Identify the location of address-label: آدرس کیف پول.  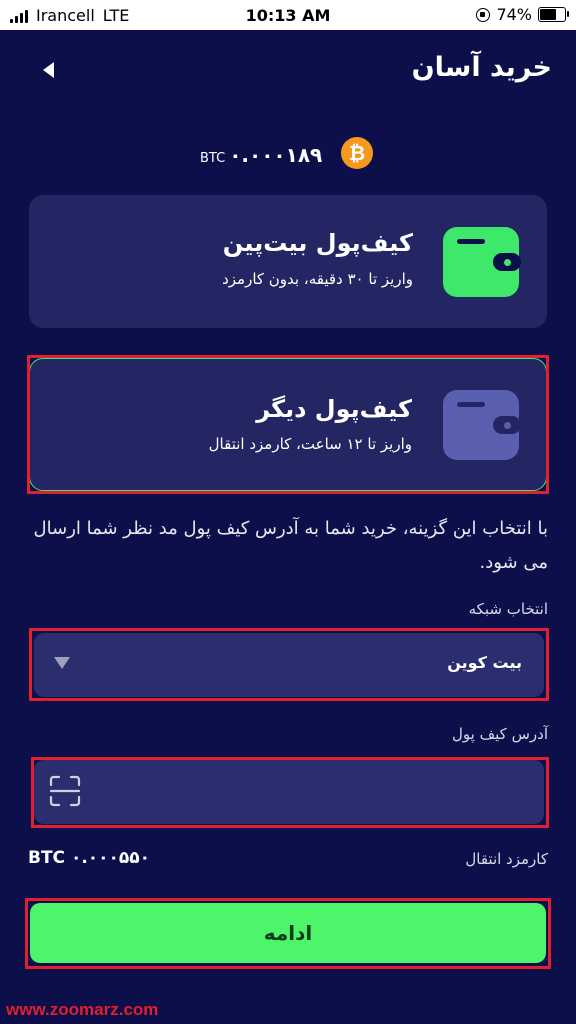
(500, 734).